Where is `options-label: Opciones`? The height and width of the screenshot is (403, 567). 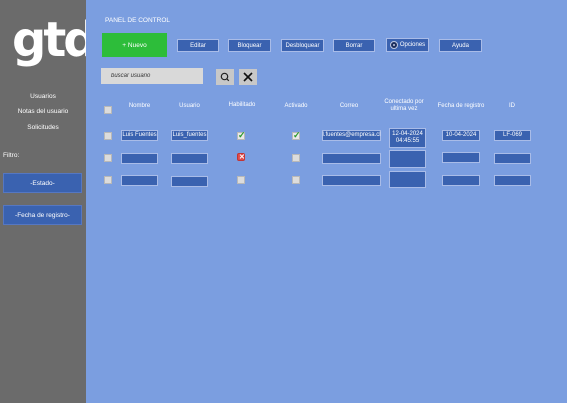 options-label: Opciones is located at coordinates (412, 45).